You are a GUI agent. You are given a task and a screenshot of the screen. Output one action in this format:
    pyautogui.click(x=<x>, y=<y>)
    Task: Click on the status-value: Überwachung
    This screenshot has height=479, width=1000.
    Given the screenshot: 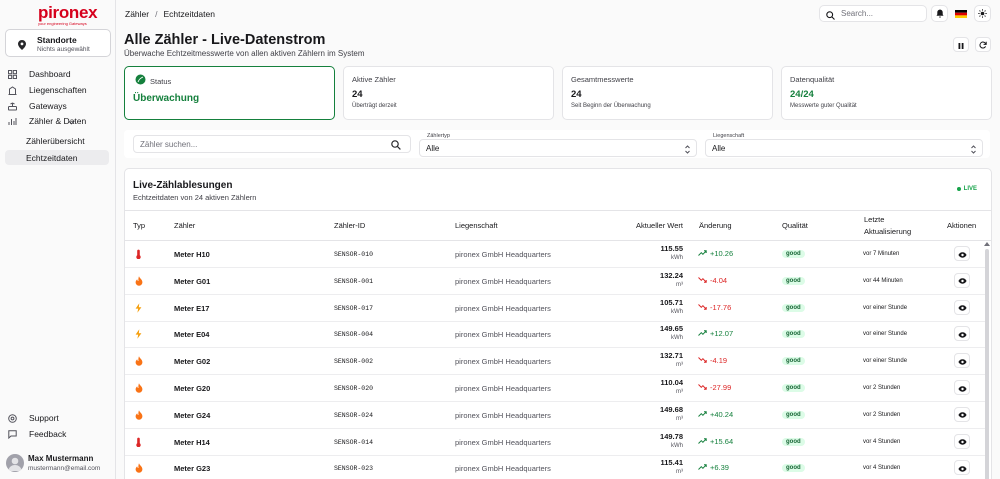 What is the action you would take?
    pyautogui.click(x=166, y=98)
    